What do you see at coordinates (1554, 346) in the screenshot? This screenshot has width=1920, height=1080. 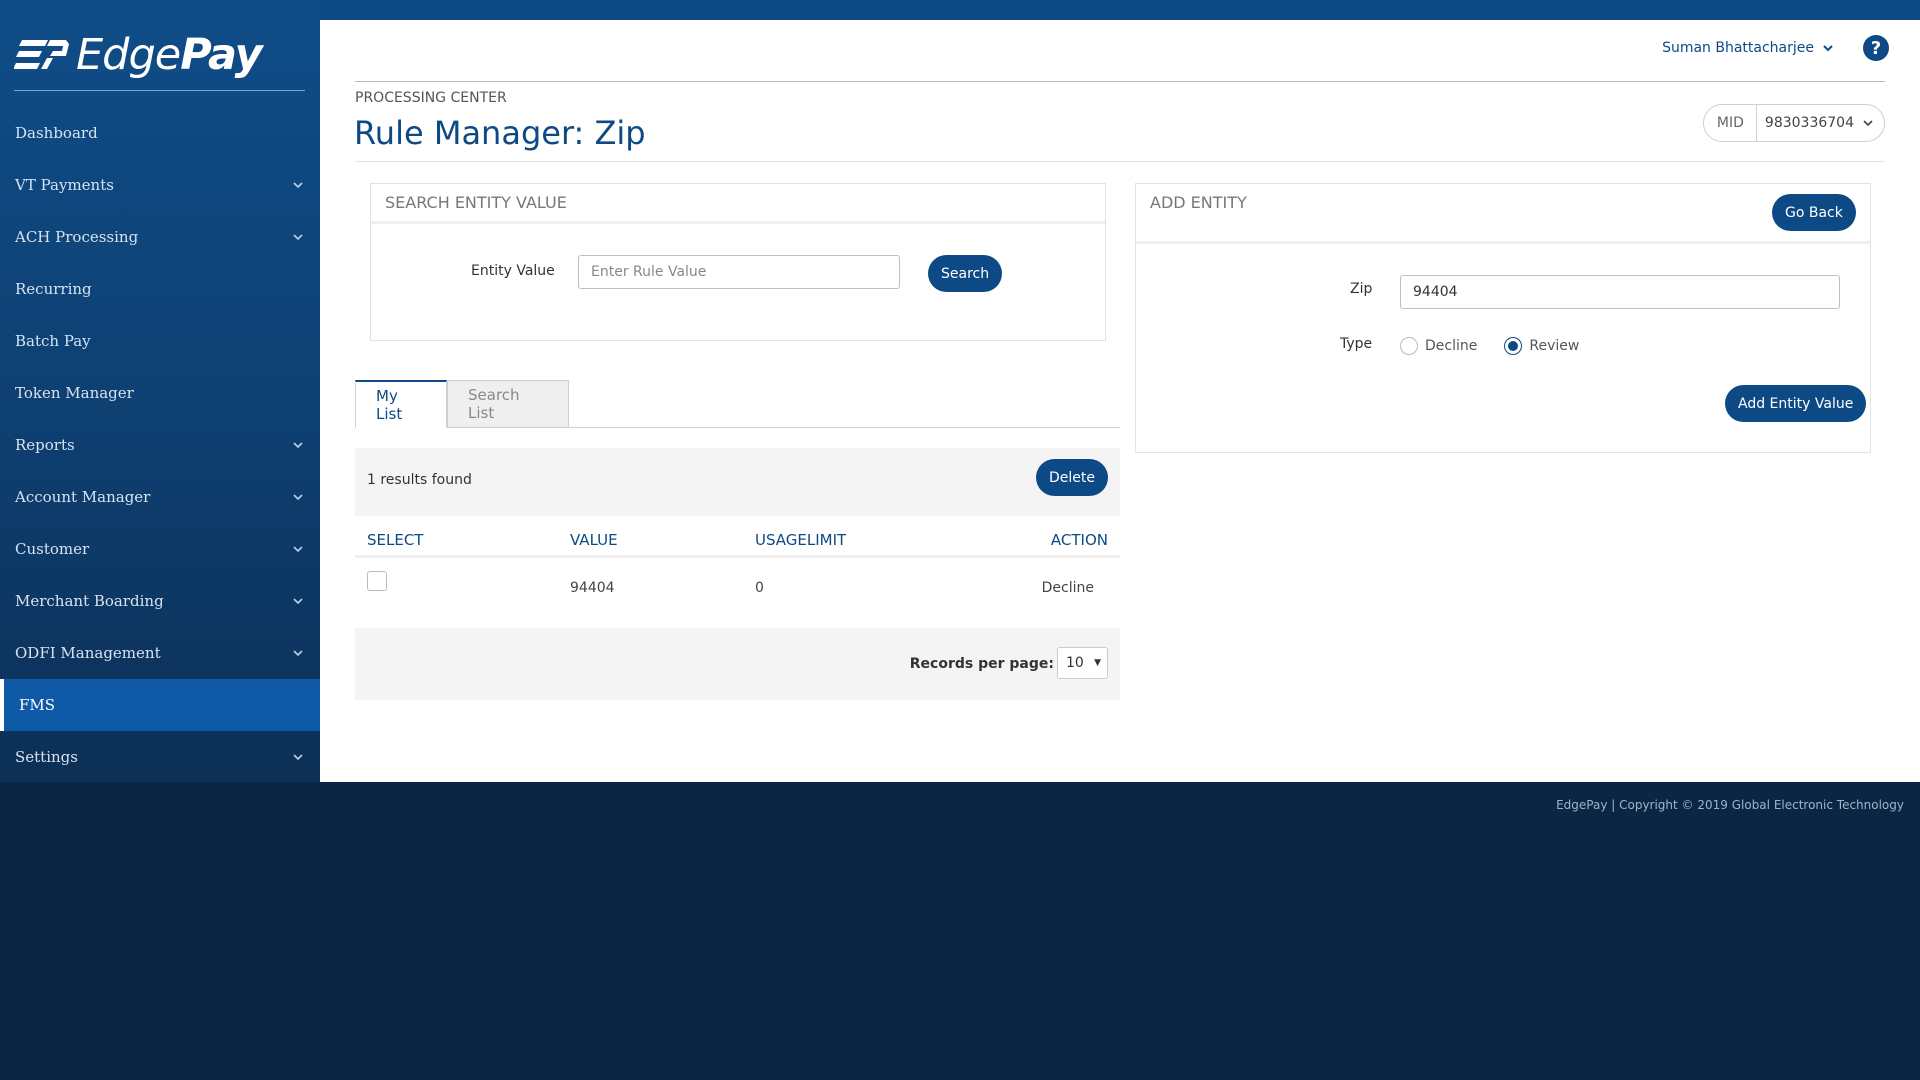 I see `review-label: Review` at bounding box center [1554, 346].